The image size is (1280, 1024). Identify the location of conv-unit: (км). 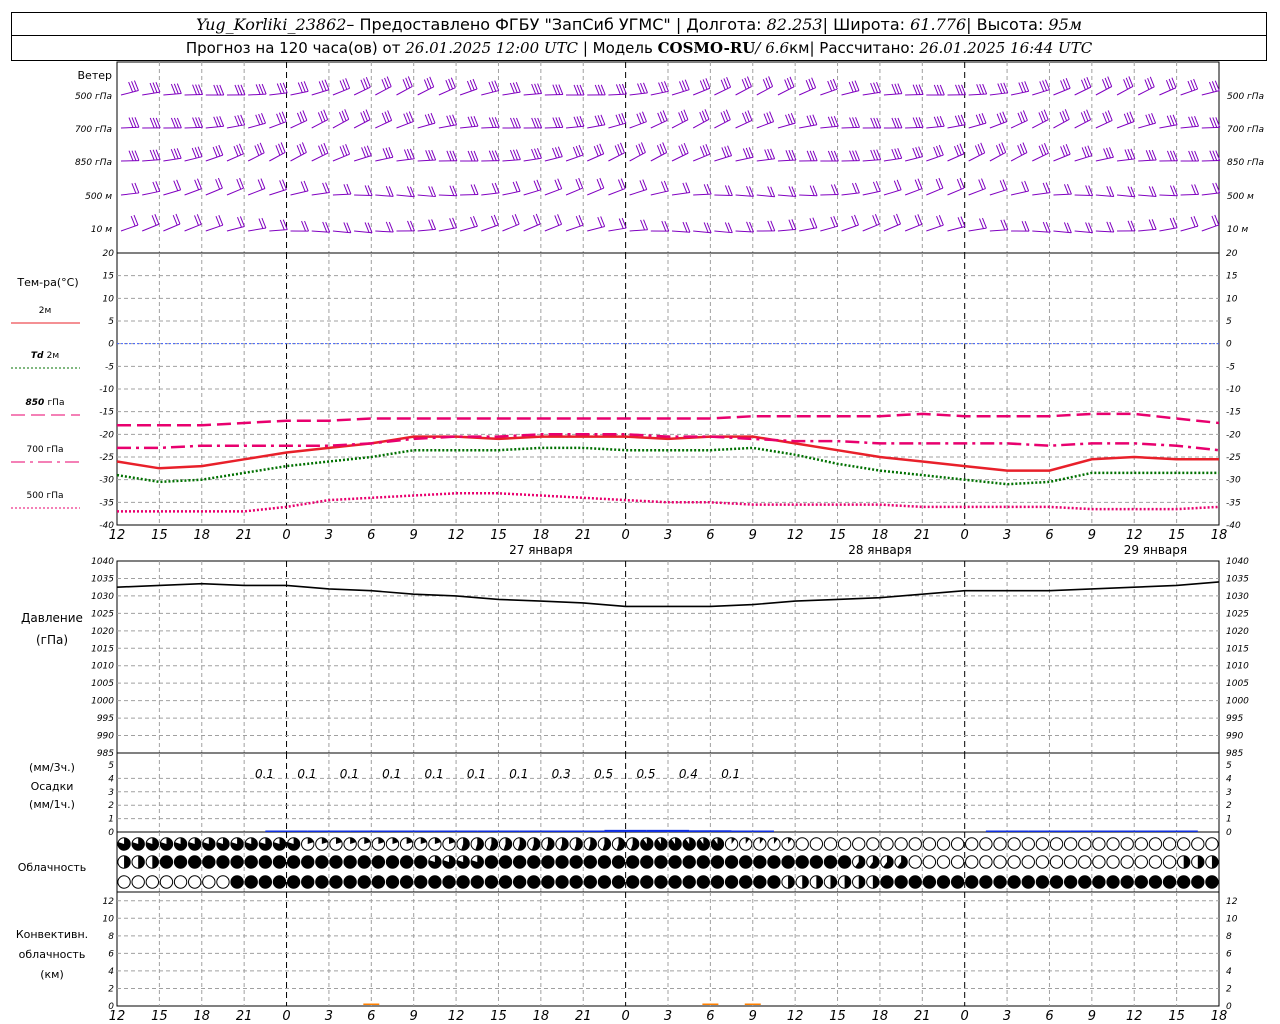
(52, 974).